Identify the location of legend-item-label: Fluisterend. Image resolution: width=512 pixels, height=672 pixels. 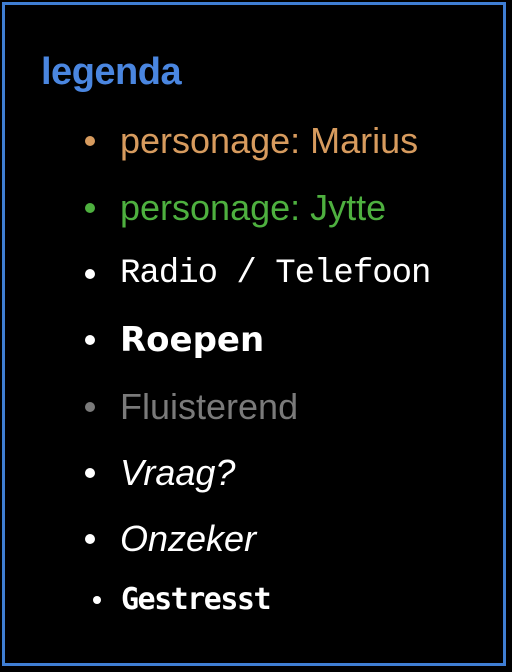
(209, 406).